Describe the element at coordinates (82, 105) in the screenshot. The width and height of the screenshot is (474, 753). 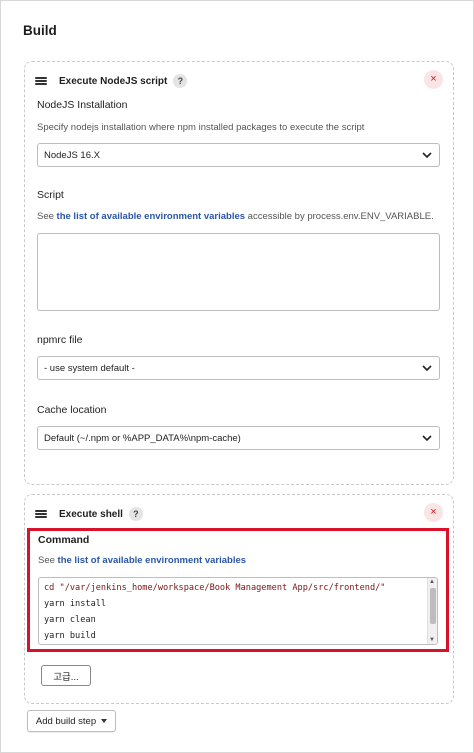
I see `nodejs-installation-label: NodeJS Installation` at that location.